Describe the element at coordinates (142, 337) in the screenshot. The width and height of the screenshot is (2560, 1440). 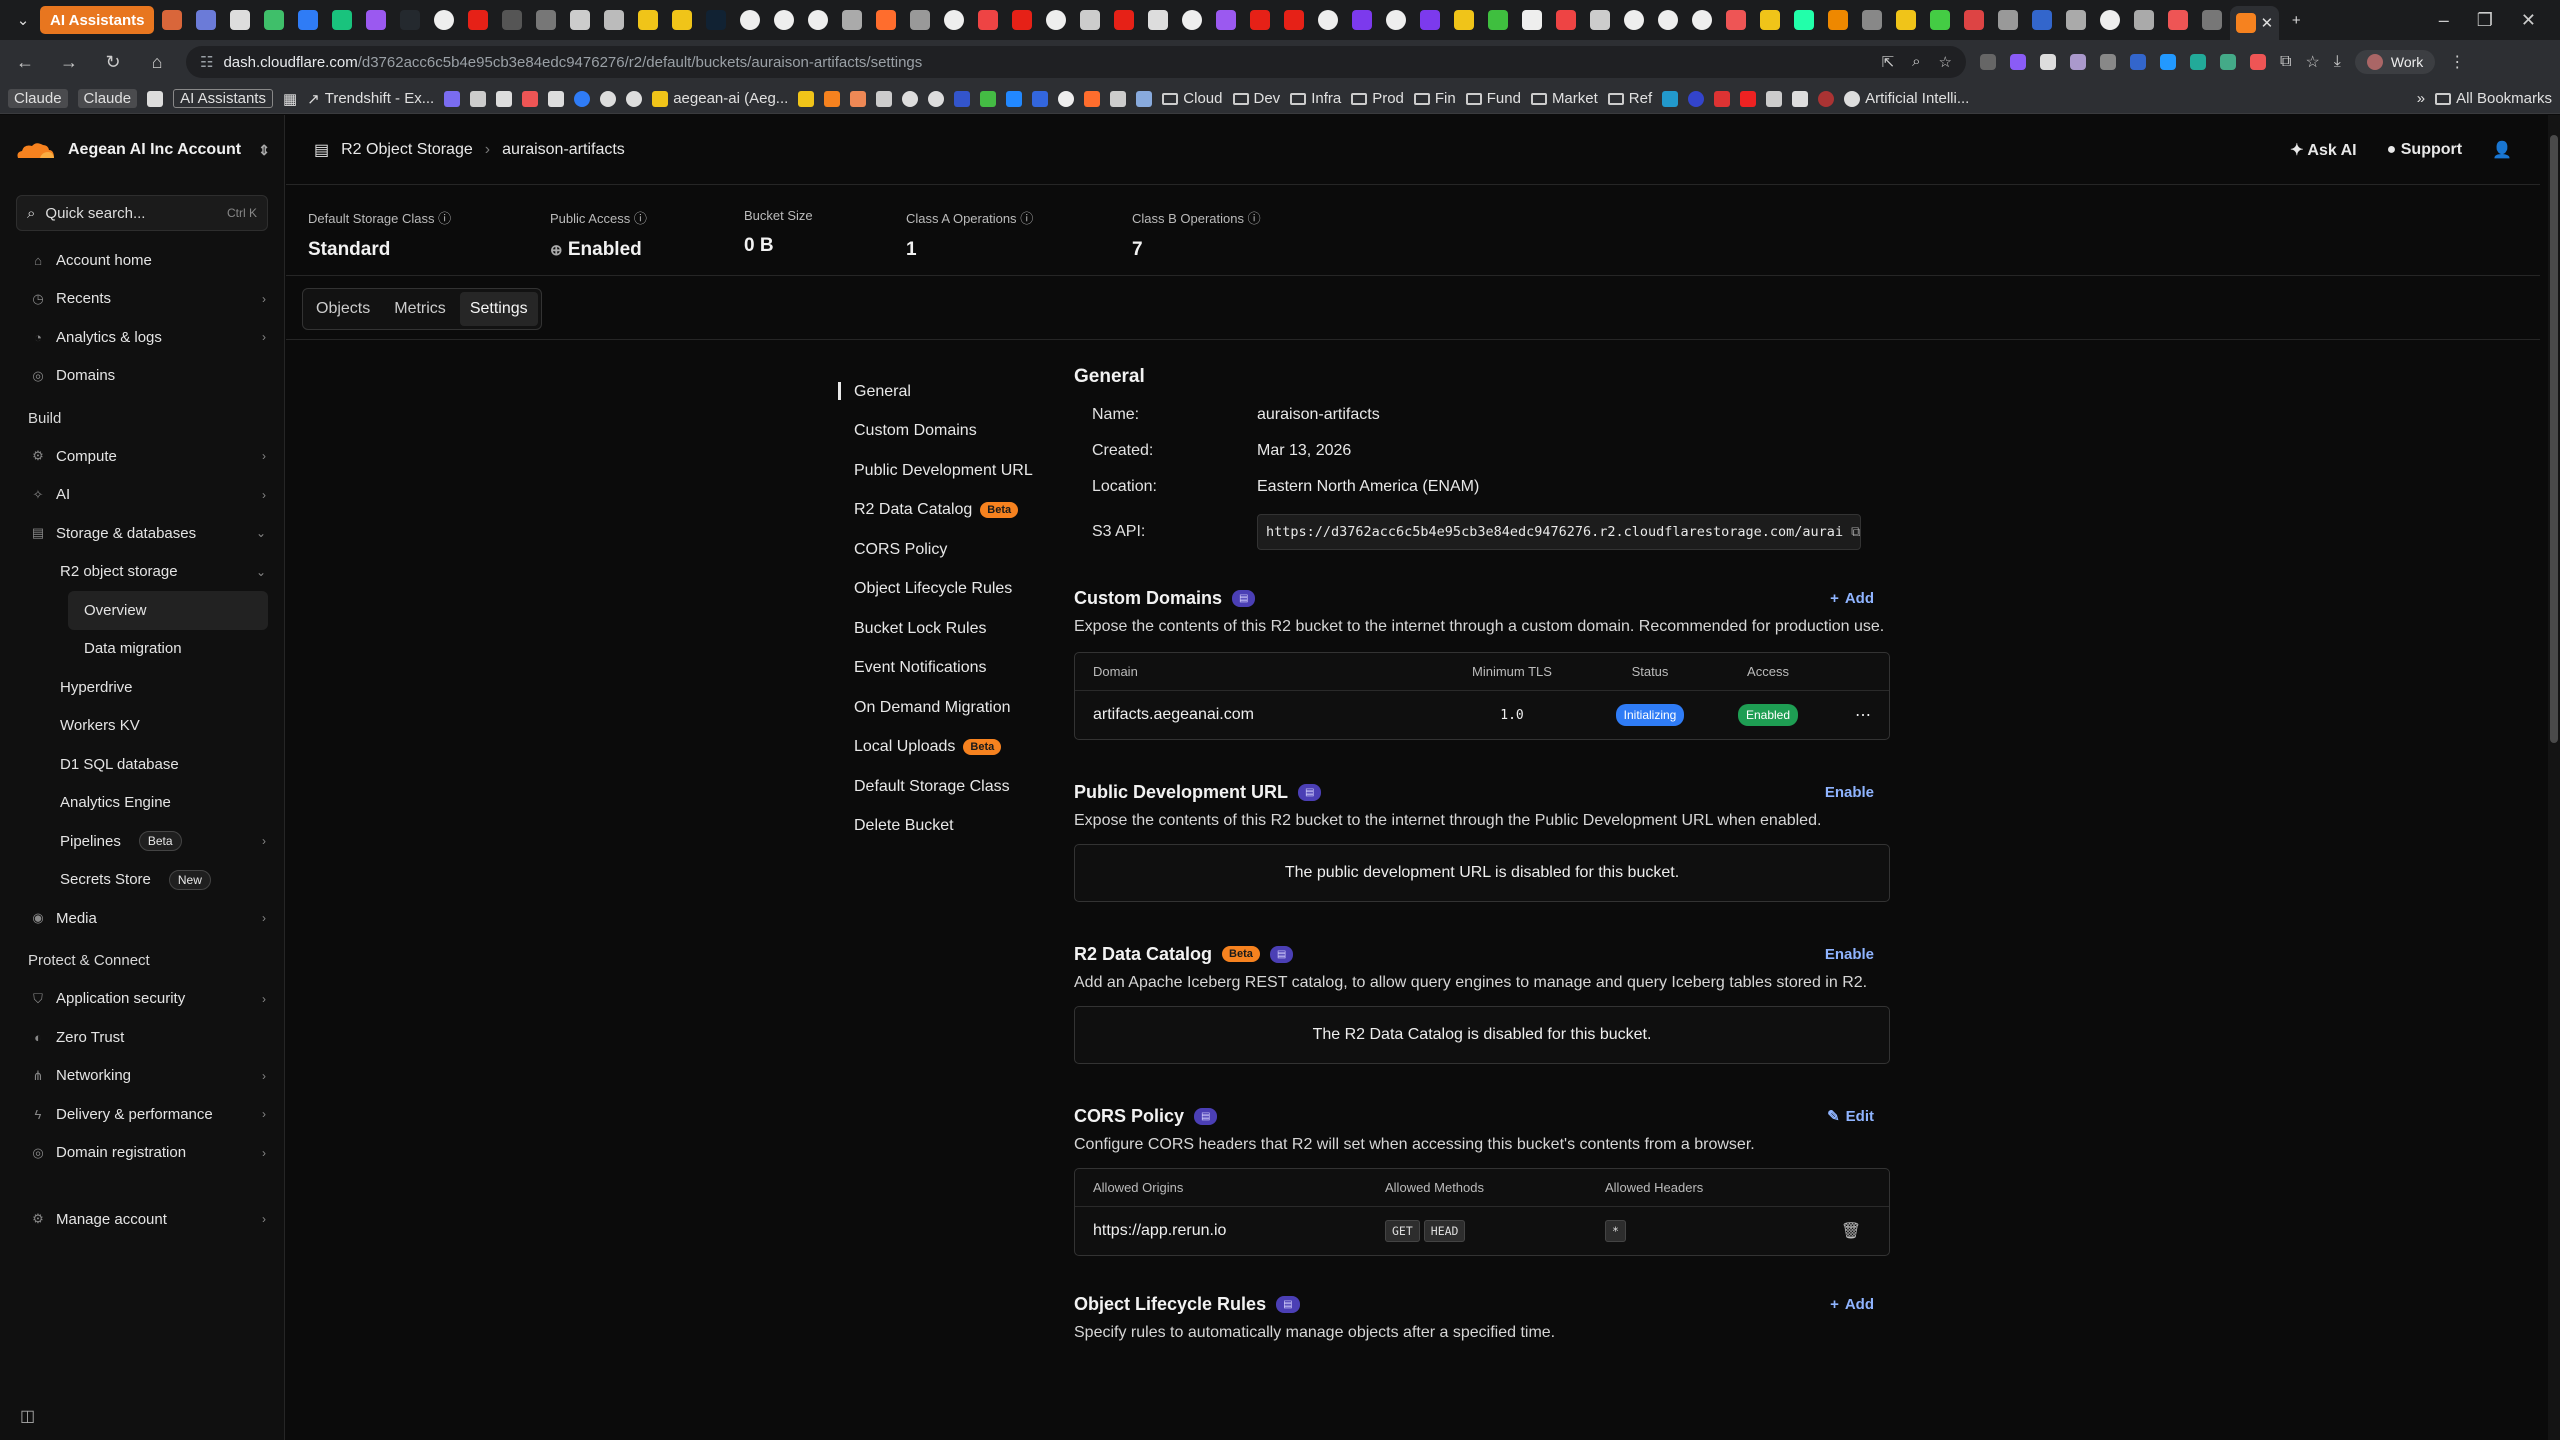
I see `sidebar-item-analytics: ◔ Analytics & logs ›` at that location.